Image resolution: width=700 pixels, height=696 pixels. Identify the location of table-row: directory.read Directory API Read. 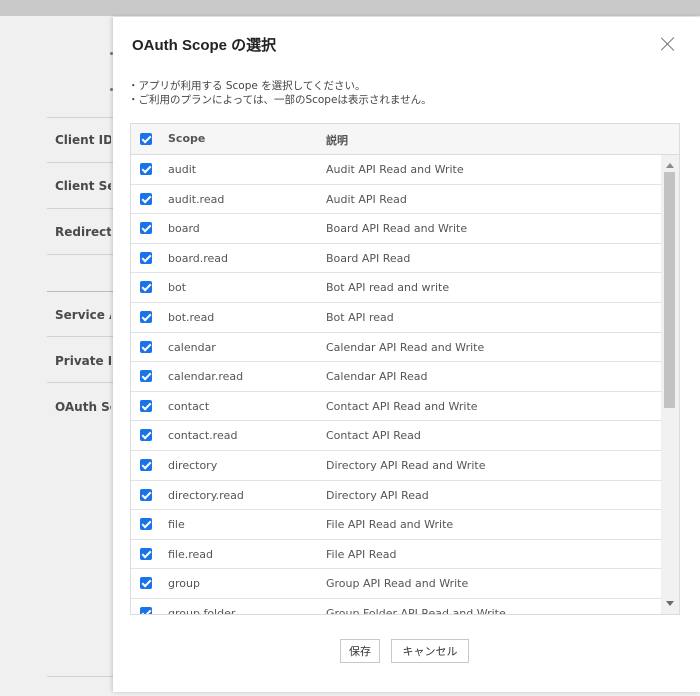
(396, 496).